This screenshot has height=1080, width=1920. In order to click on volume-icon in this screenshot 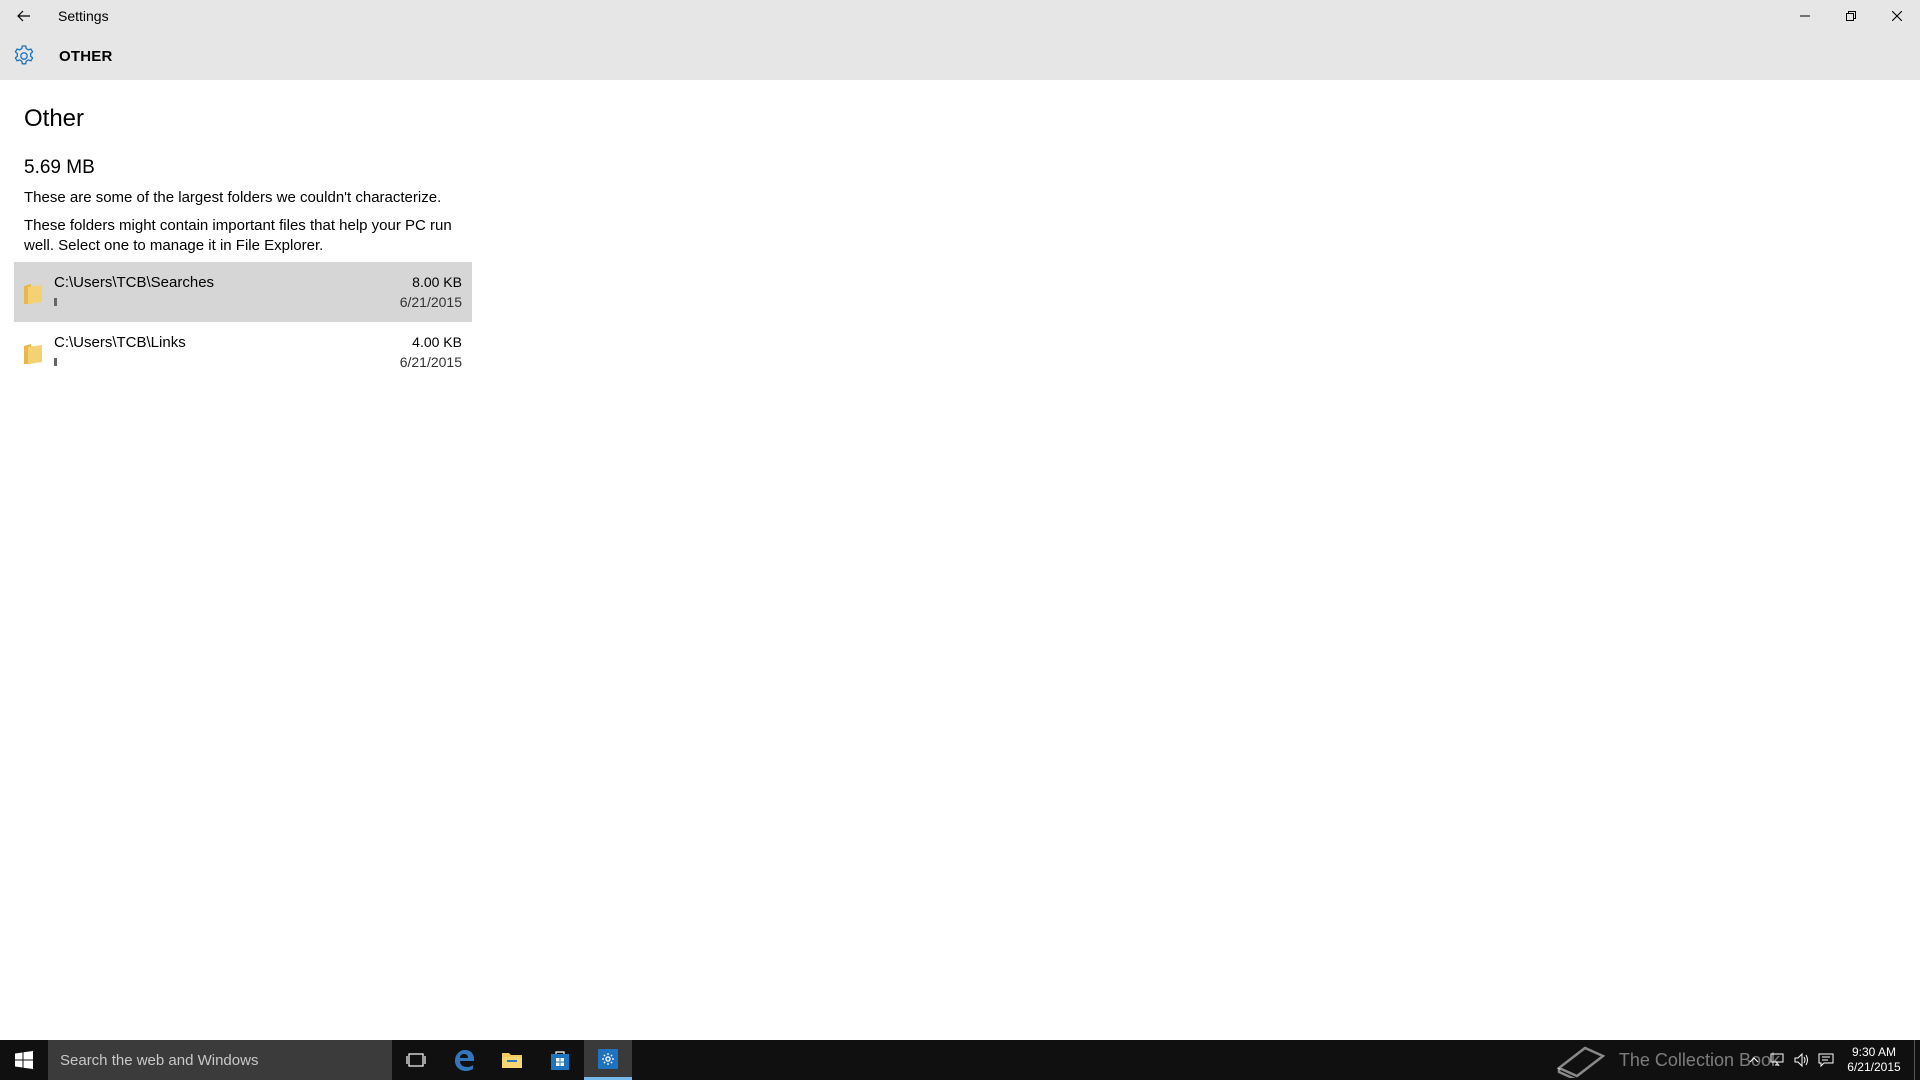, I will do `click(1801, 1060)`.